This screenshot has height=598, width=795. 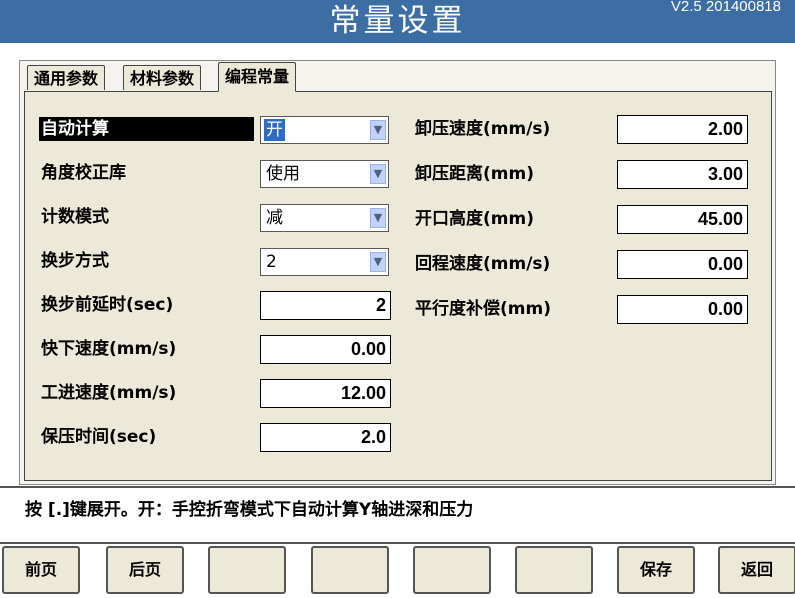 I want to click on prev-page-button: 前页, so click(x=41, y=570).